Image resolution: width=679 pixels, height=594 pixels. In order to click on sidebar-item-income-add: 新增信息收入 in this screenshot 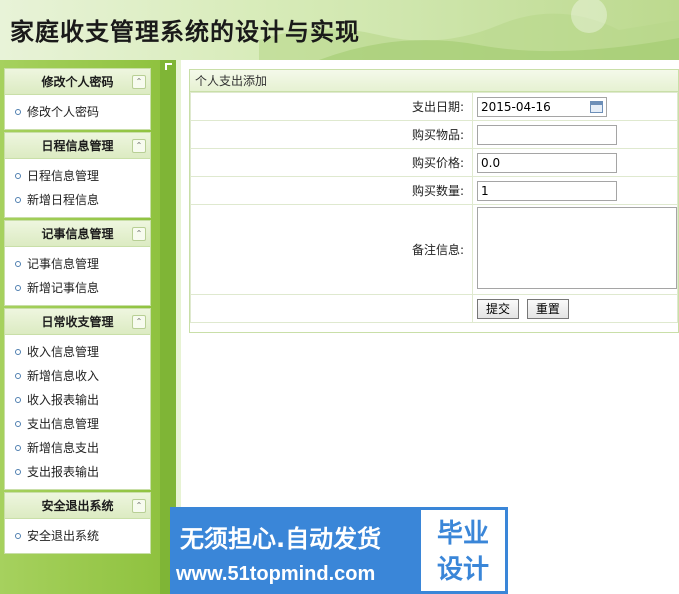, I will do `click(77, 376)`.